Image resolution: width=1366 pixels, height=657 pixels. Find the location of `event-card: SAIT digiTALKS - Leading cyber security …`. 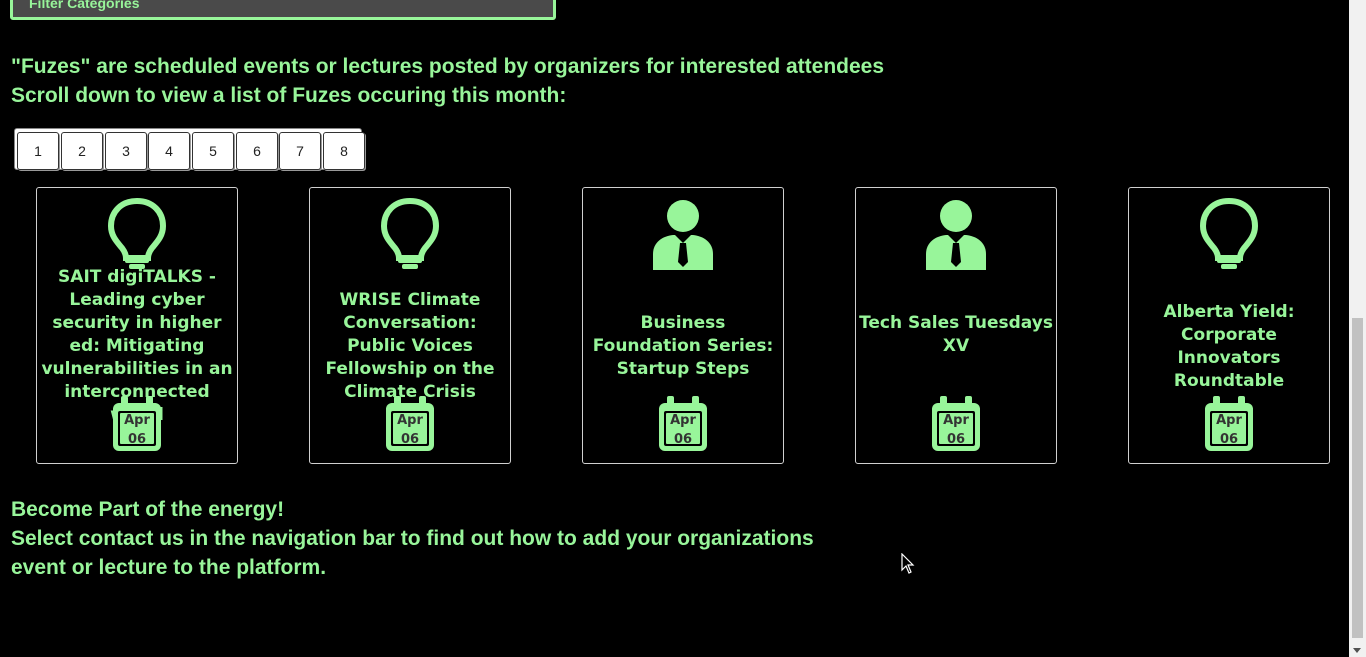

event-card: SAIT digiTALKS - Leading cyber security … is located at coordinates (137, 325).